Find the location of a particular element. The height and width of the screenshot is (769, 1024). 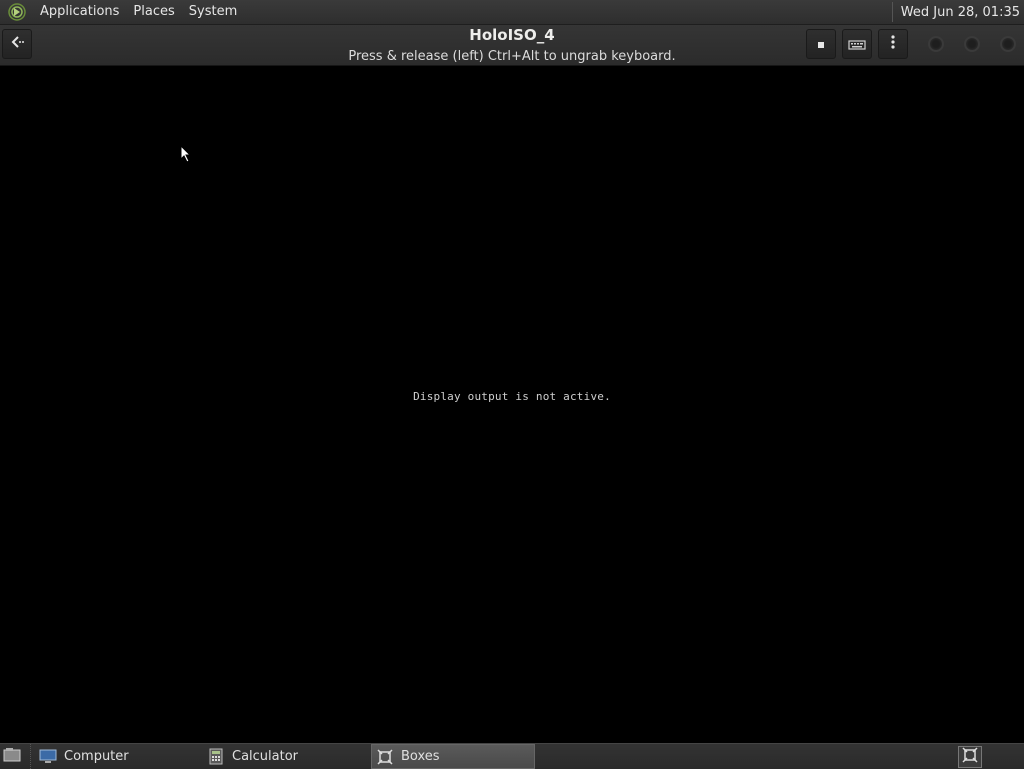

stop-icon is located at coordinates (821, 44).